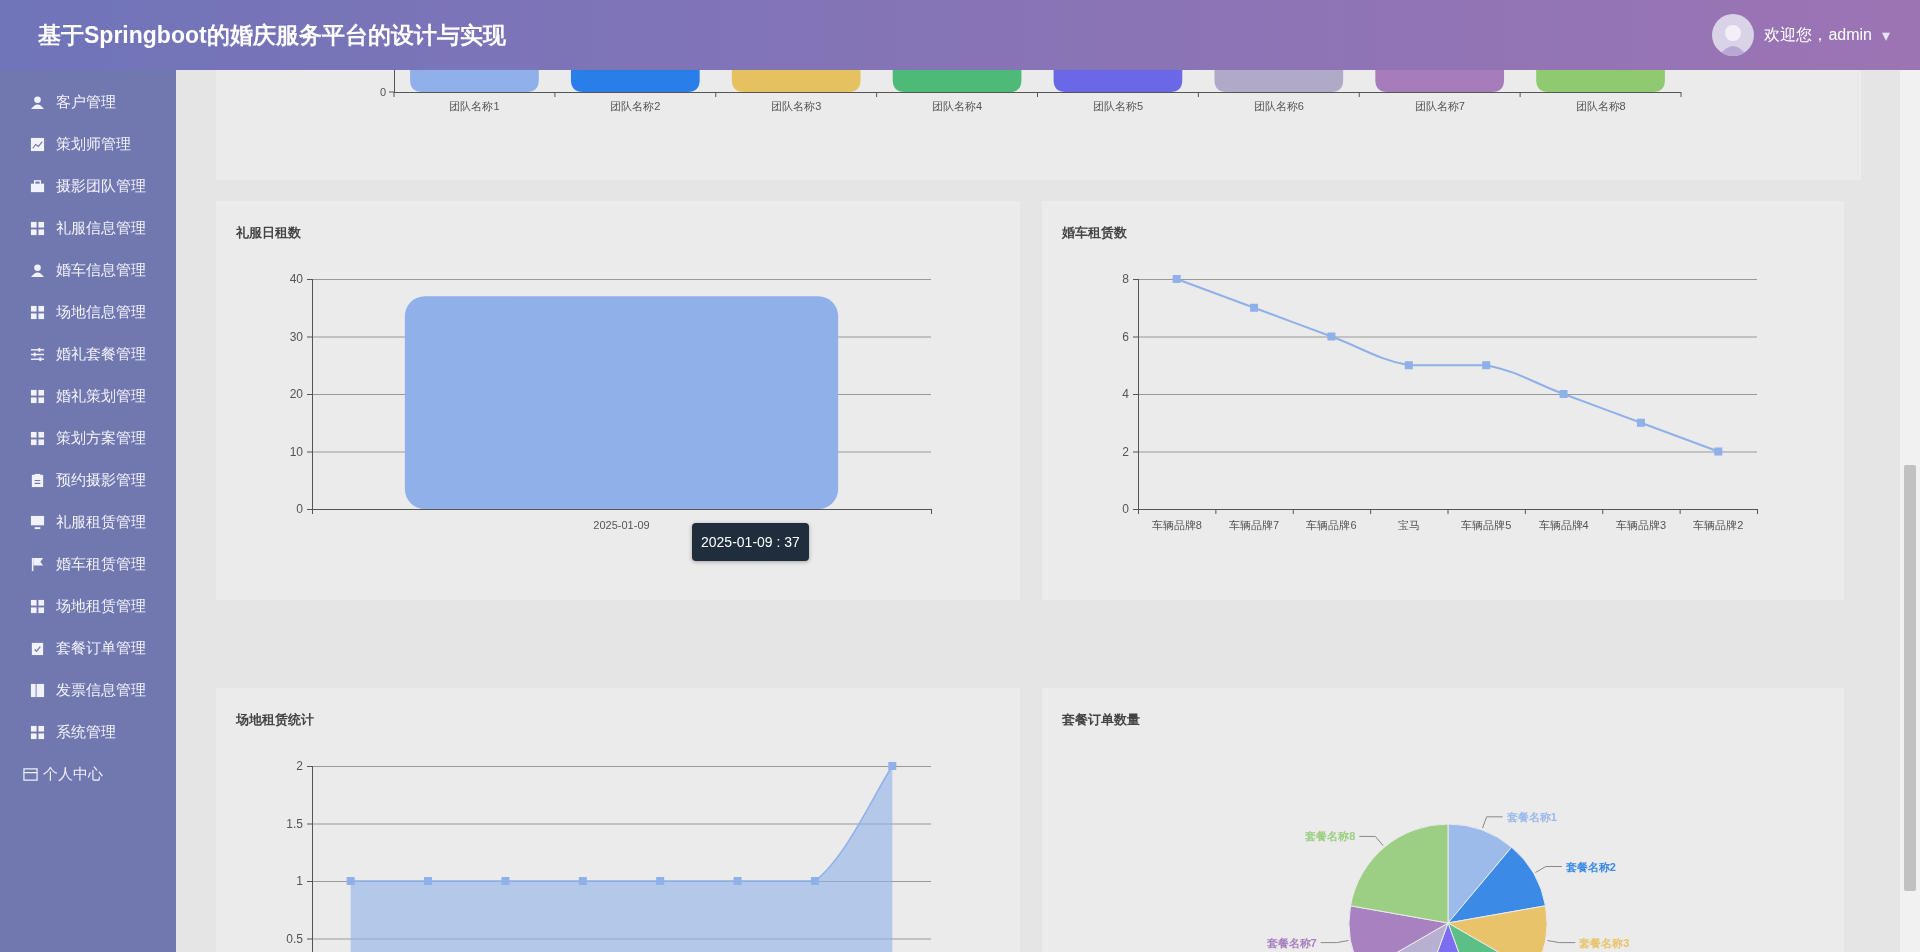  Describe the element at coordinates (1563, 525) in the screenshot. I see `axis-label: 车辆品牌4` at that location.